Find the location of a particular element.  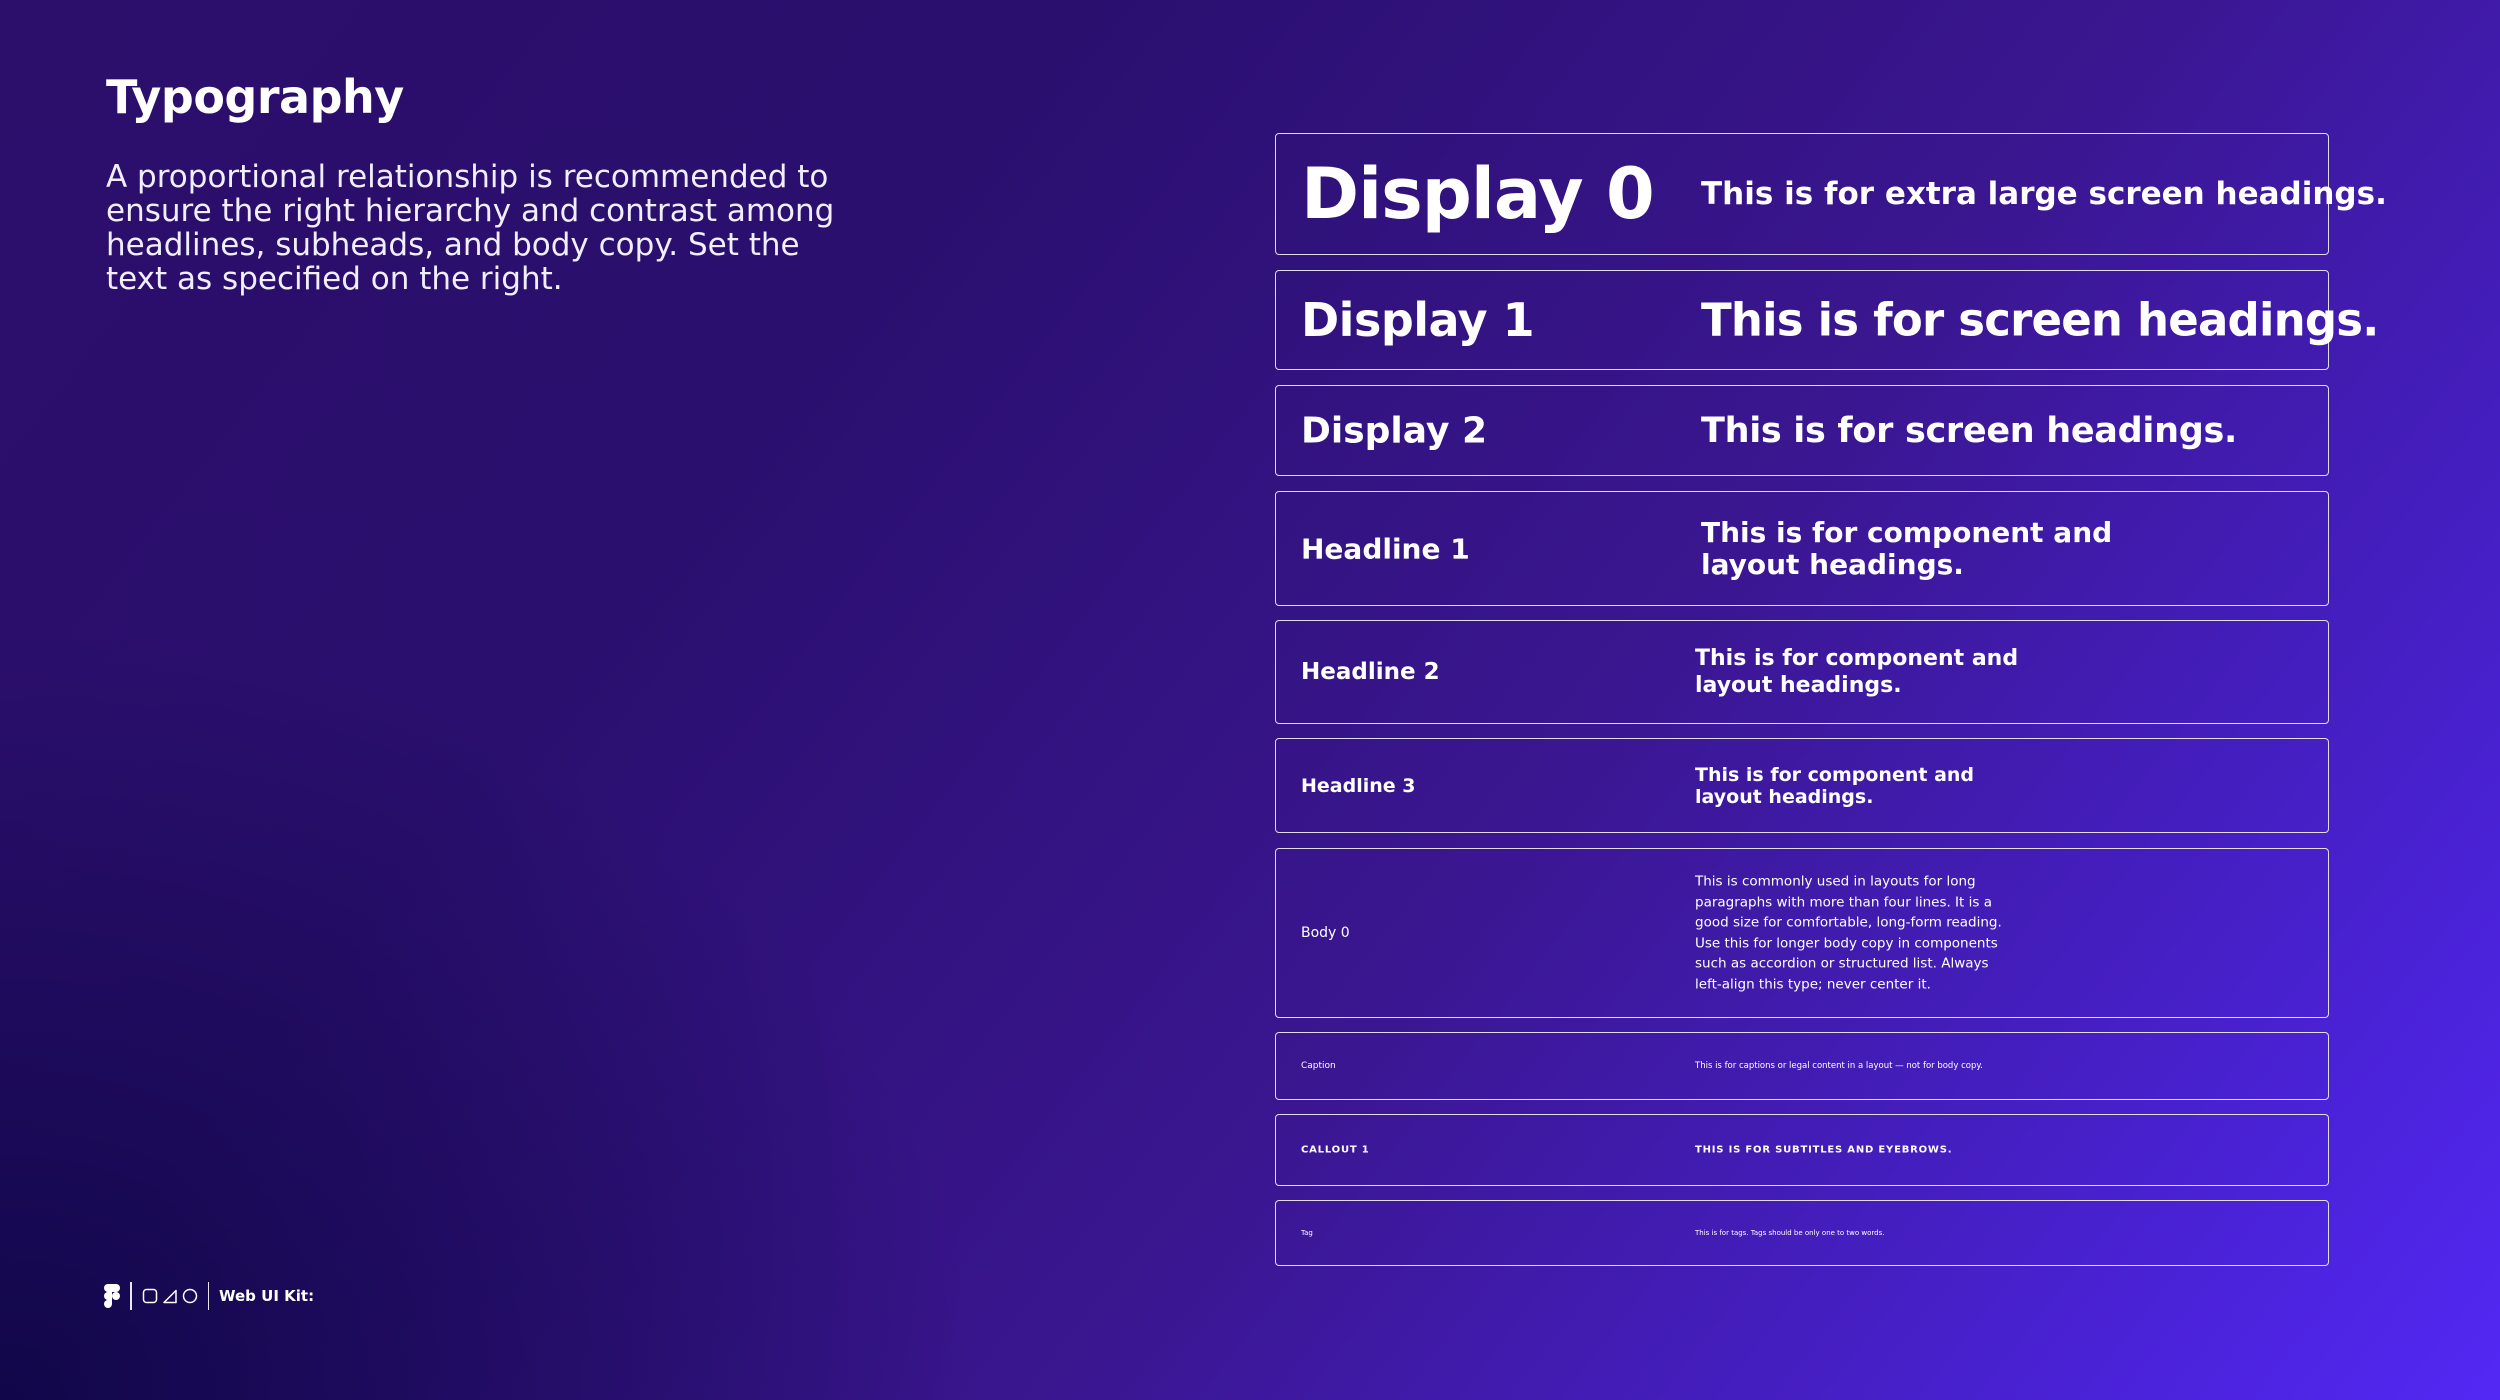

shapes-group is located at coordinates (170, 1296).